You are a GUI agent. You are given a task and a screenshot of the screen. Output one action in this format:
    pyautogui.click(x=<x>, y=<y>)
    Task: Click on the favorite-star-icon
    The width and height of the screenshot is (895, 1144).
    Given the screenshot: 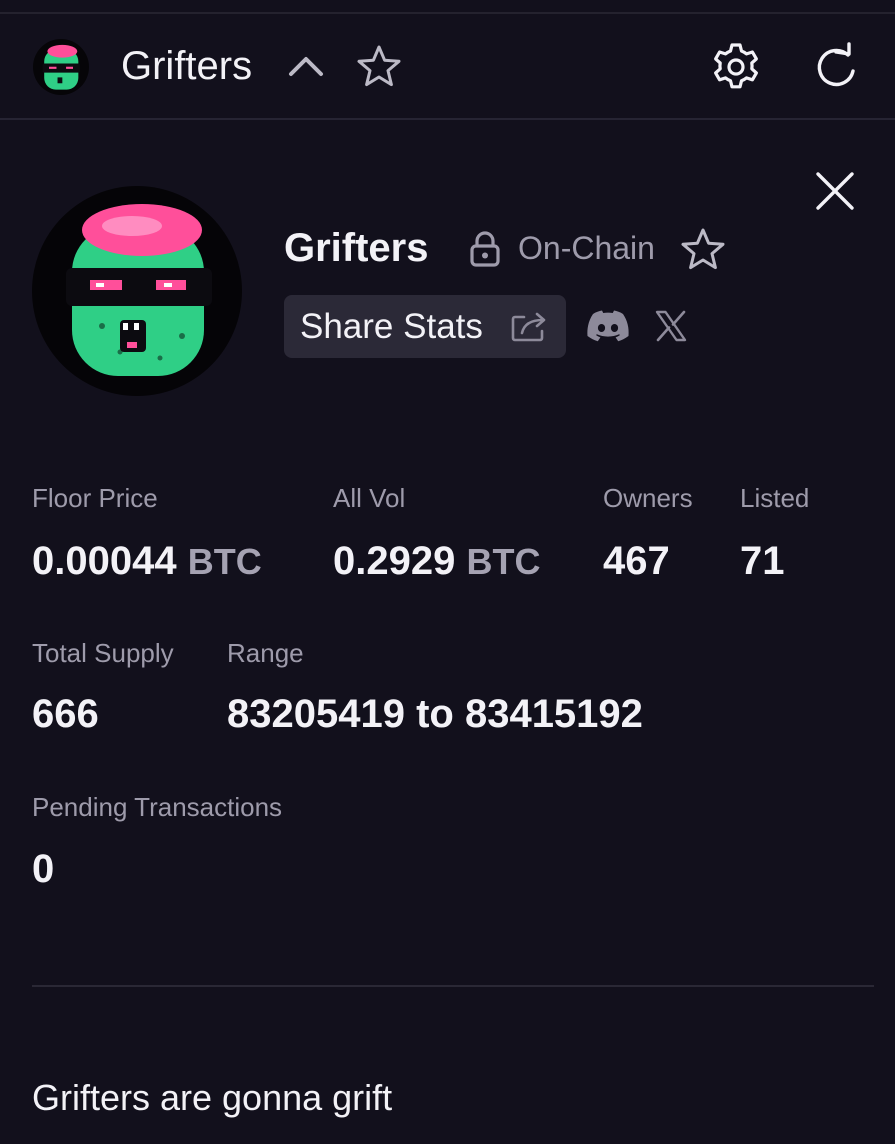 What is the action you would take?
    pyautogui.click(x=703, y=249)
    